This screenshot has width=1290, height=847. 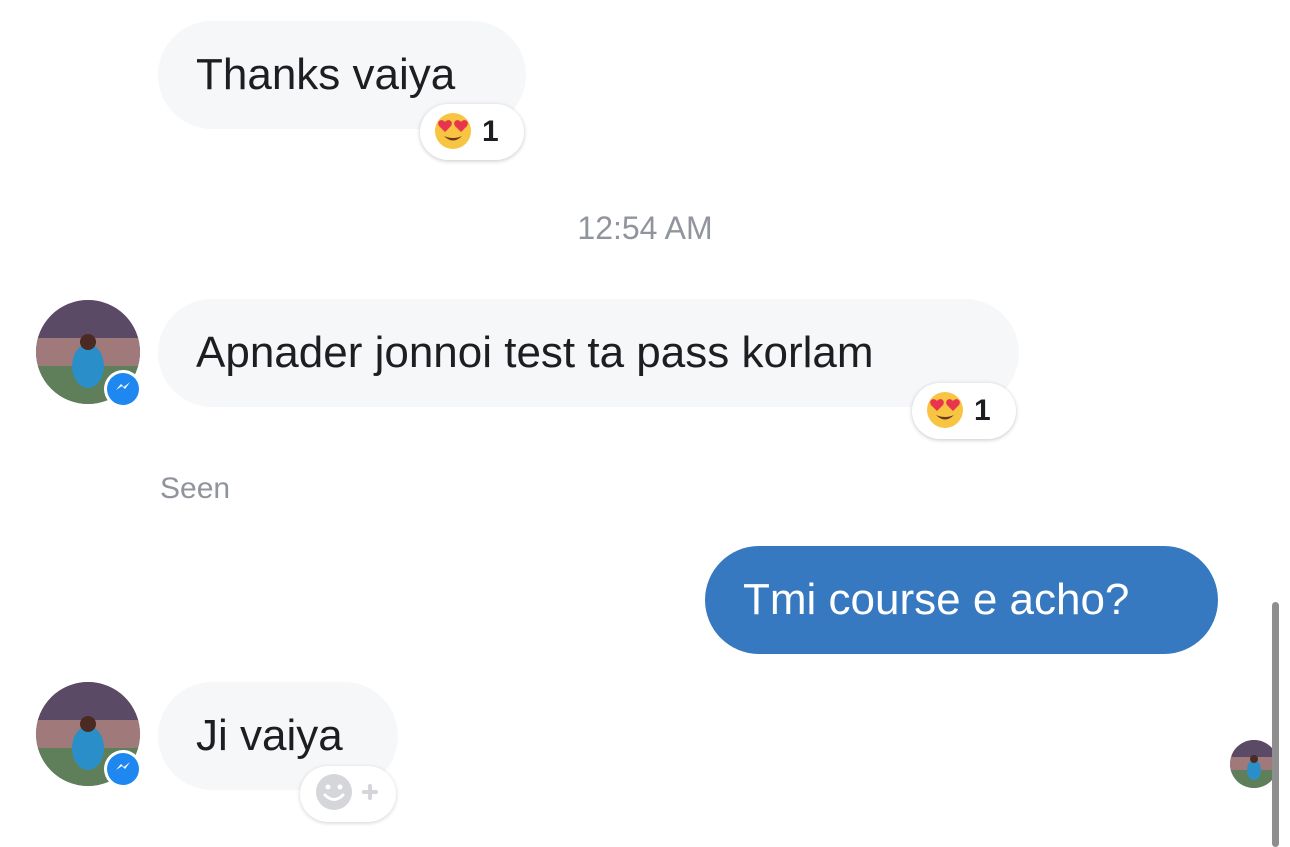 I want to click on message-text: Ji vaiya, so click(x=269, y=735).